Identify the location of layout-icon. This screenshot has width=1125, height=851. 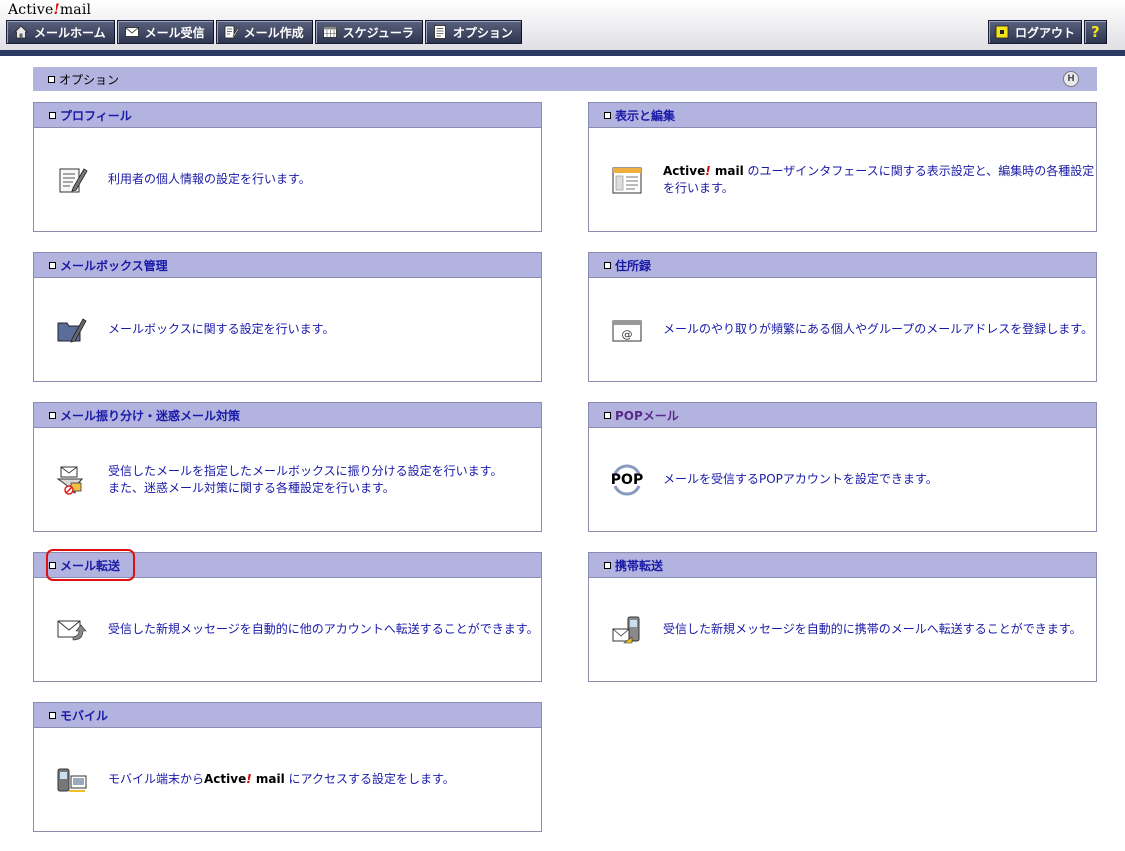
(627, 180).